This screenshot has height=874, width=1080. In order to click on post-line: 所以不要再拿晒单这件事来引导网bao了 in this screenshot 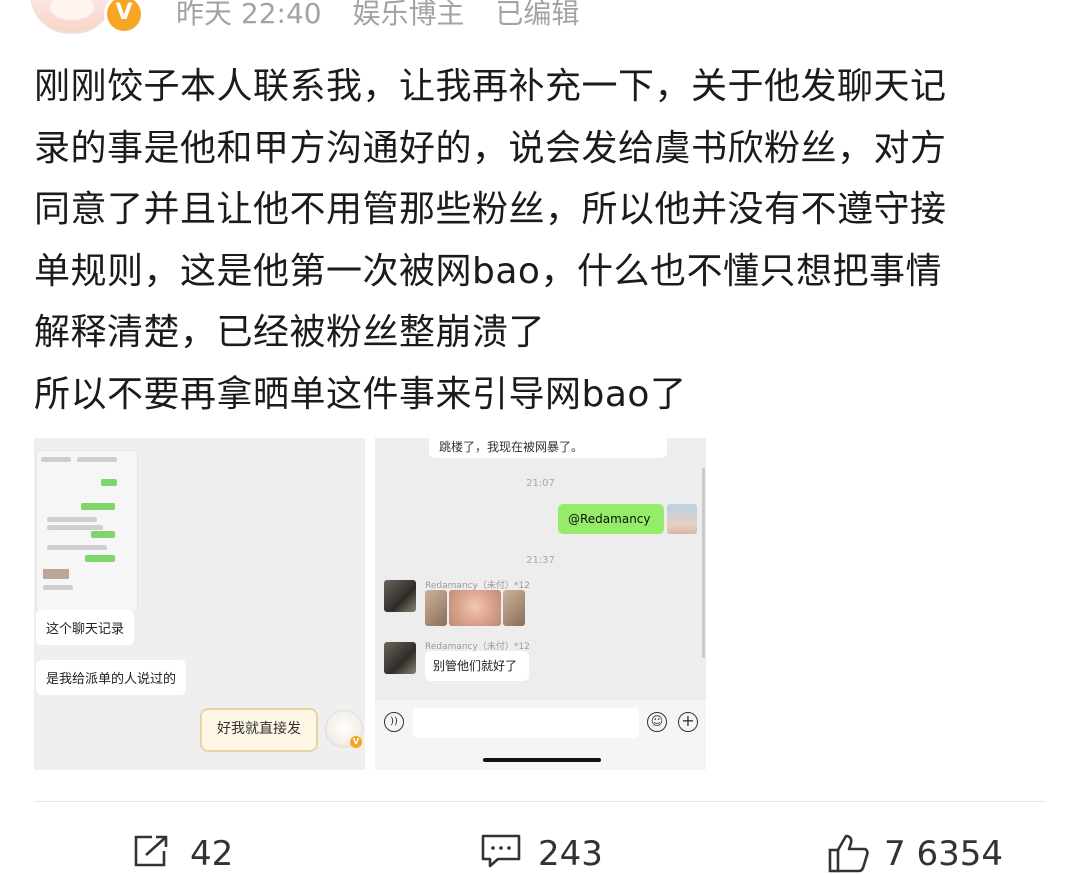, I will do `click(360, 394)`.